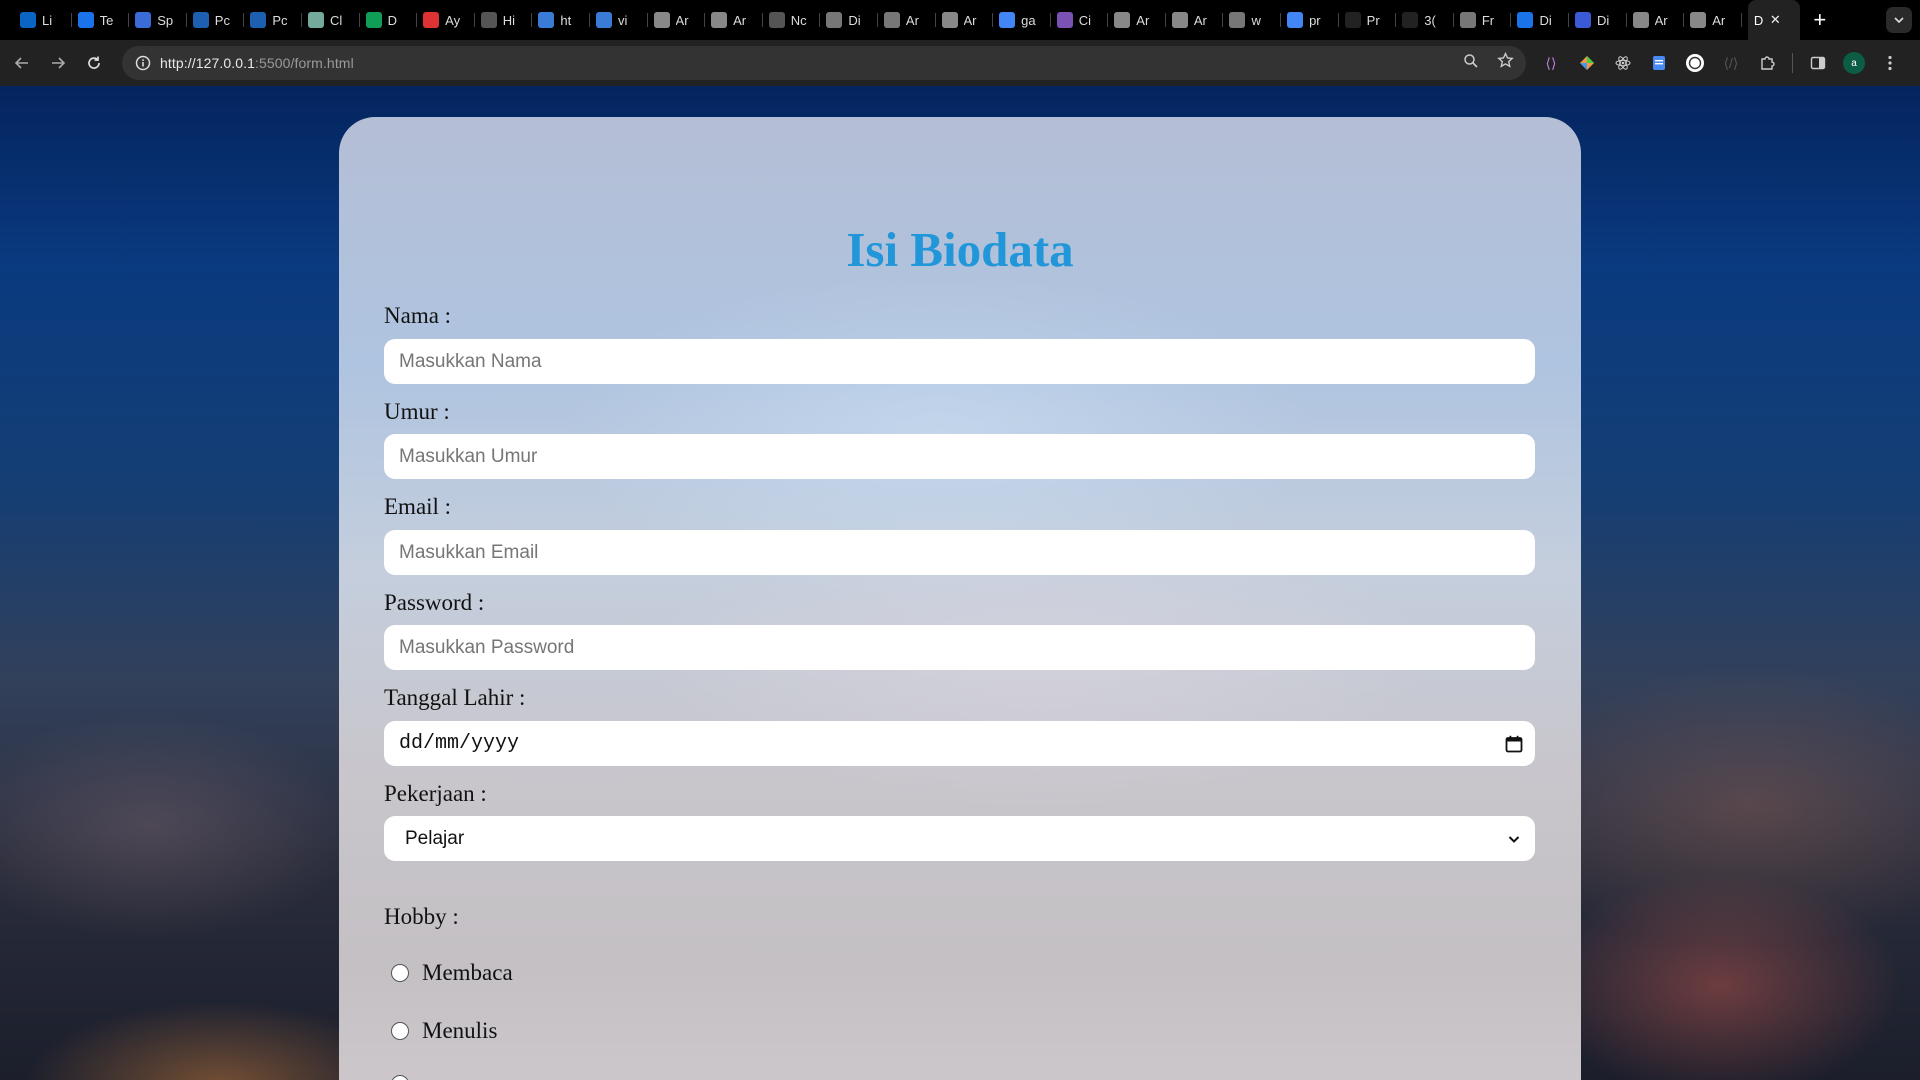 The height and width of the screenshot is (1080, 1920). Describe the element at coordinates (28, 20) in the screenshot. I see `linkedin-icon` at that location.